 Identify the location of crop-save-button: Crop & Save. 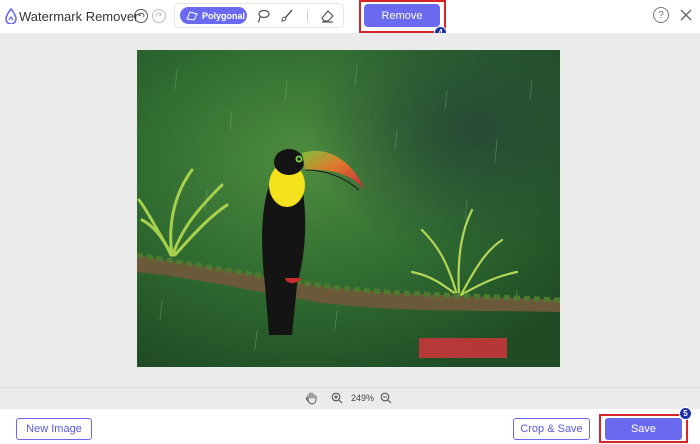
(551, 429).